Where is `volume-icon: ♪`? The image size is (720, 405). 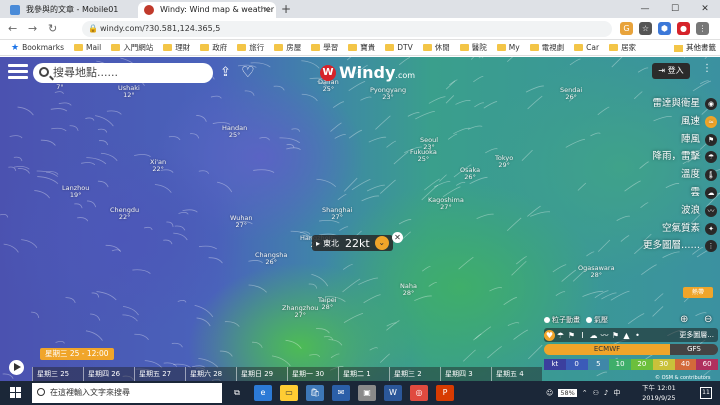 volume-icon: ♪ is located at coordinates (606, 393).